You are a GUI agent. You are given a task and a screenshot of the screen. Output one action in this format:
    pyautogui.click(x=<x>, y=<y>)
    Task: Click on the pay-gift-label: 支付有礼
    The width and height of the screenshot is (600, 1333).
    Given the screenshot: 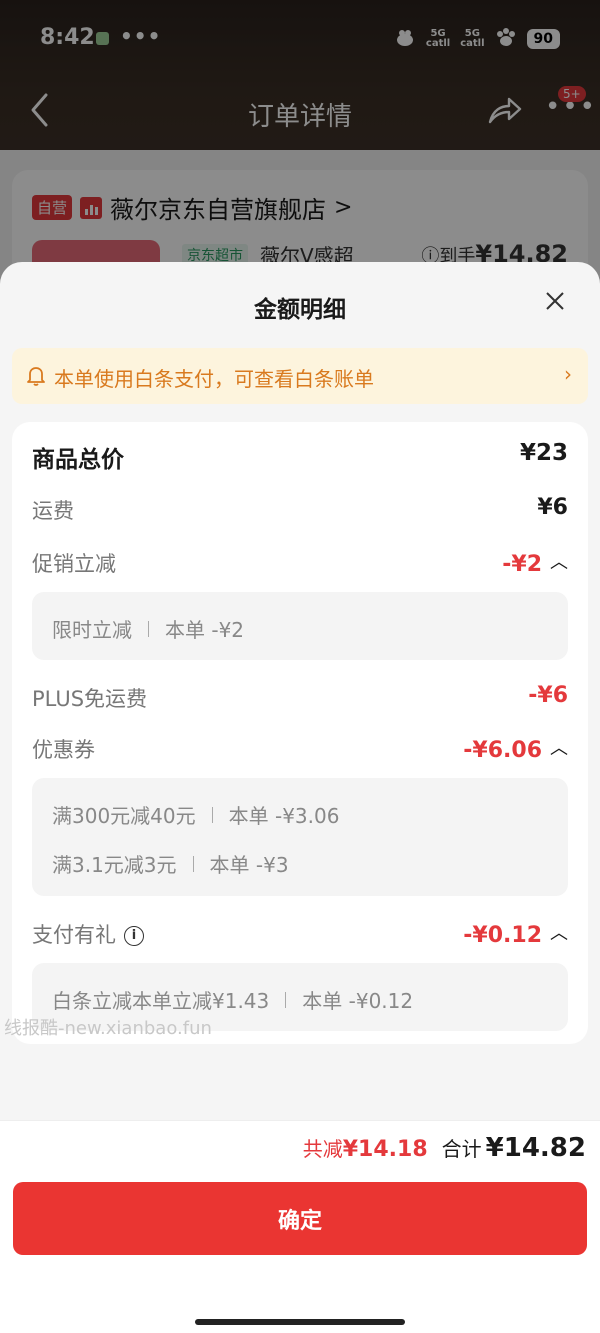 What is the action you would take?
    pyautogui.click(x=74, y=935)
    